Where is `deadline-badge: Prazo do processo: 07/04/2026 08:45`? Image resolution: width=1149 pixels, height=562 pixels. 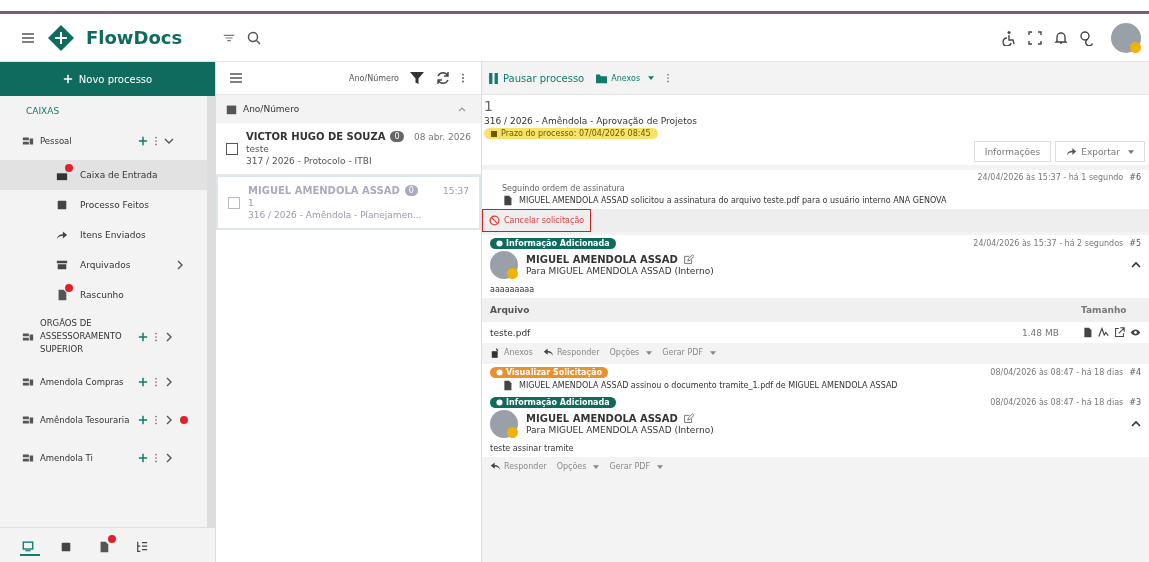 deadline-badge: Prazo do processo: 07/04/2026 08:45 is located at coordinates (571, 133).